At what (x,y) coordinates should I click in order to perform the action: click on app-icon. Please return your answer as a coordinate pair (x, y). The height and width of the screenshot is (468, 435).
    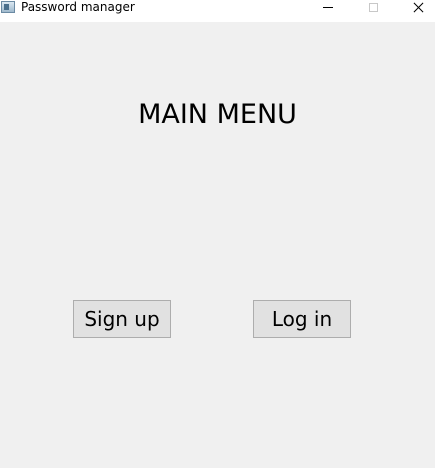
    Looking at the image, I should click on (8, 7).